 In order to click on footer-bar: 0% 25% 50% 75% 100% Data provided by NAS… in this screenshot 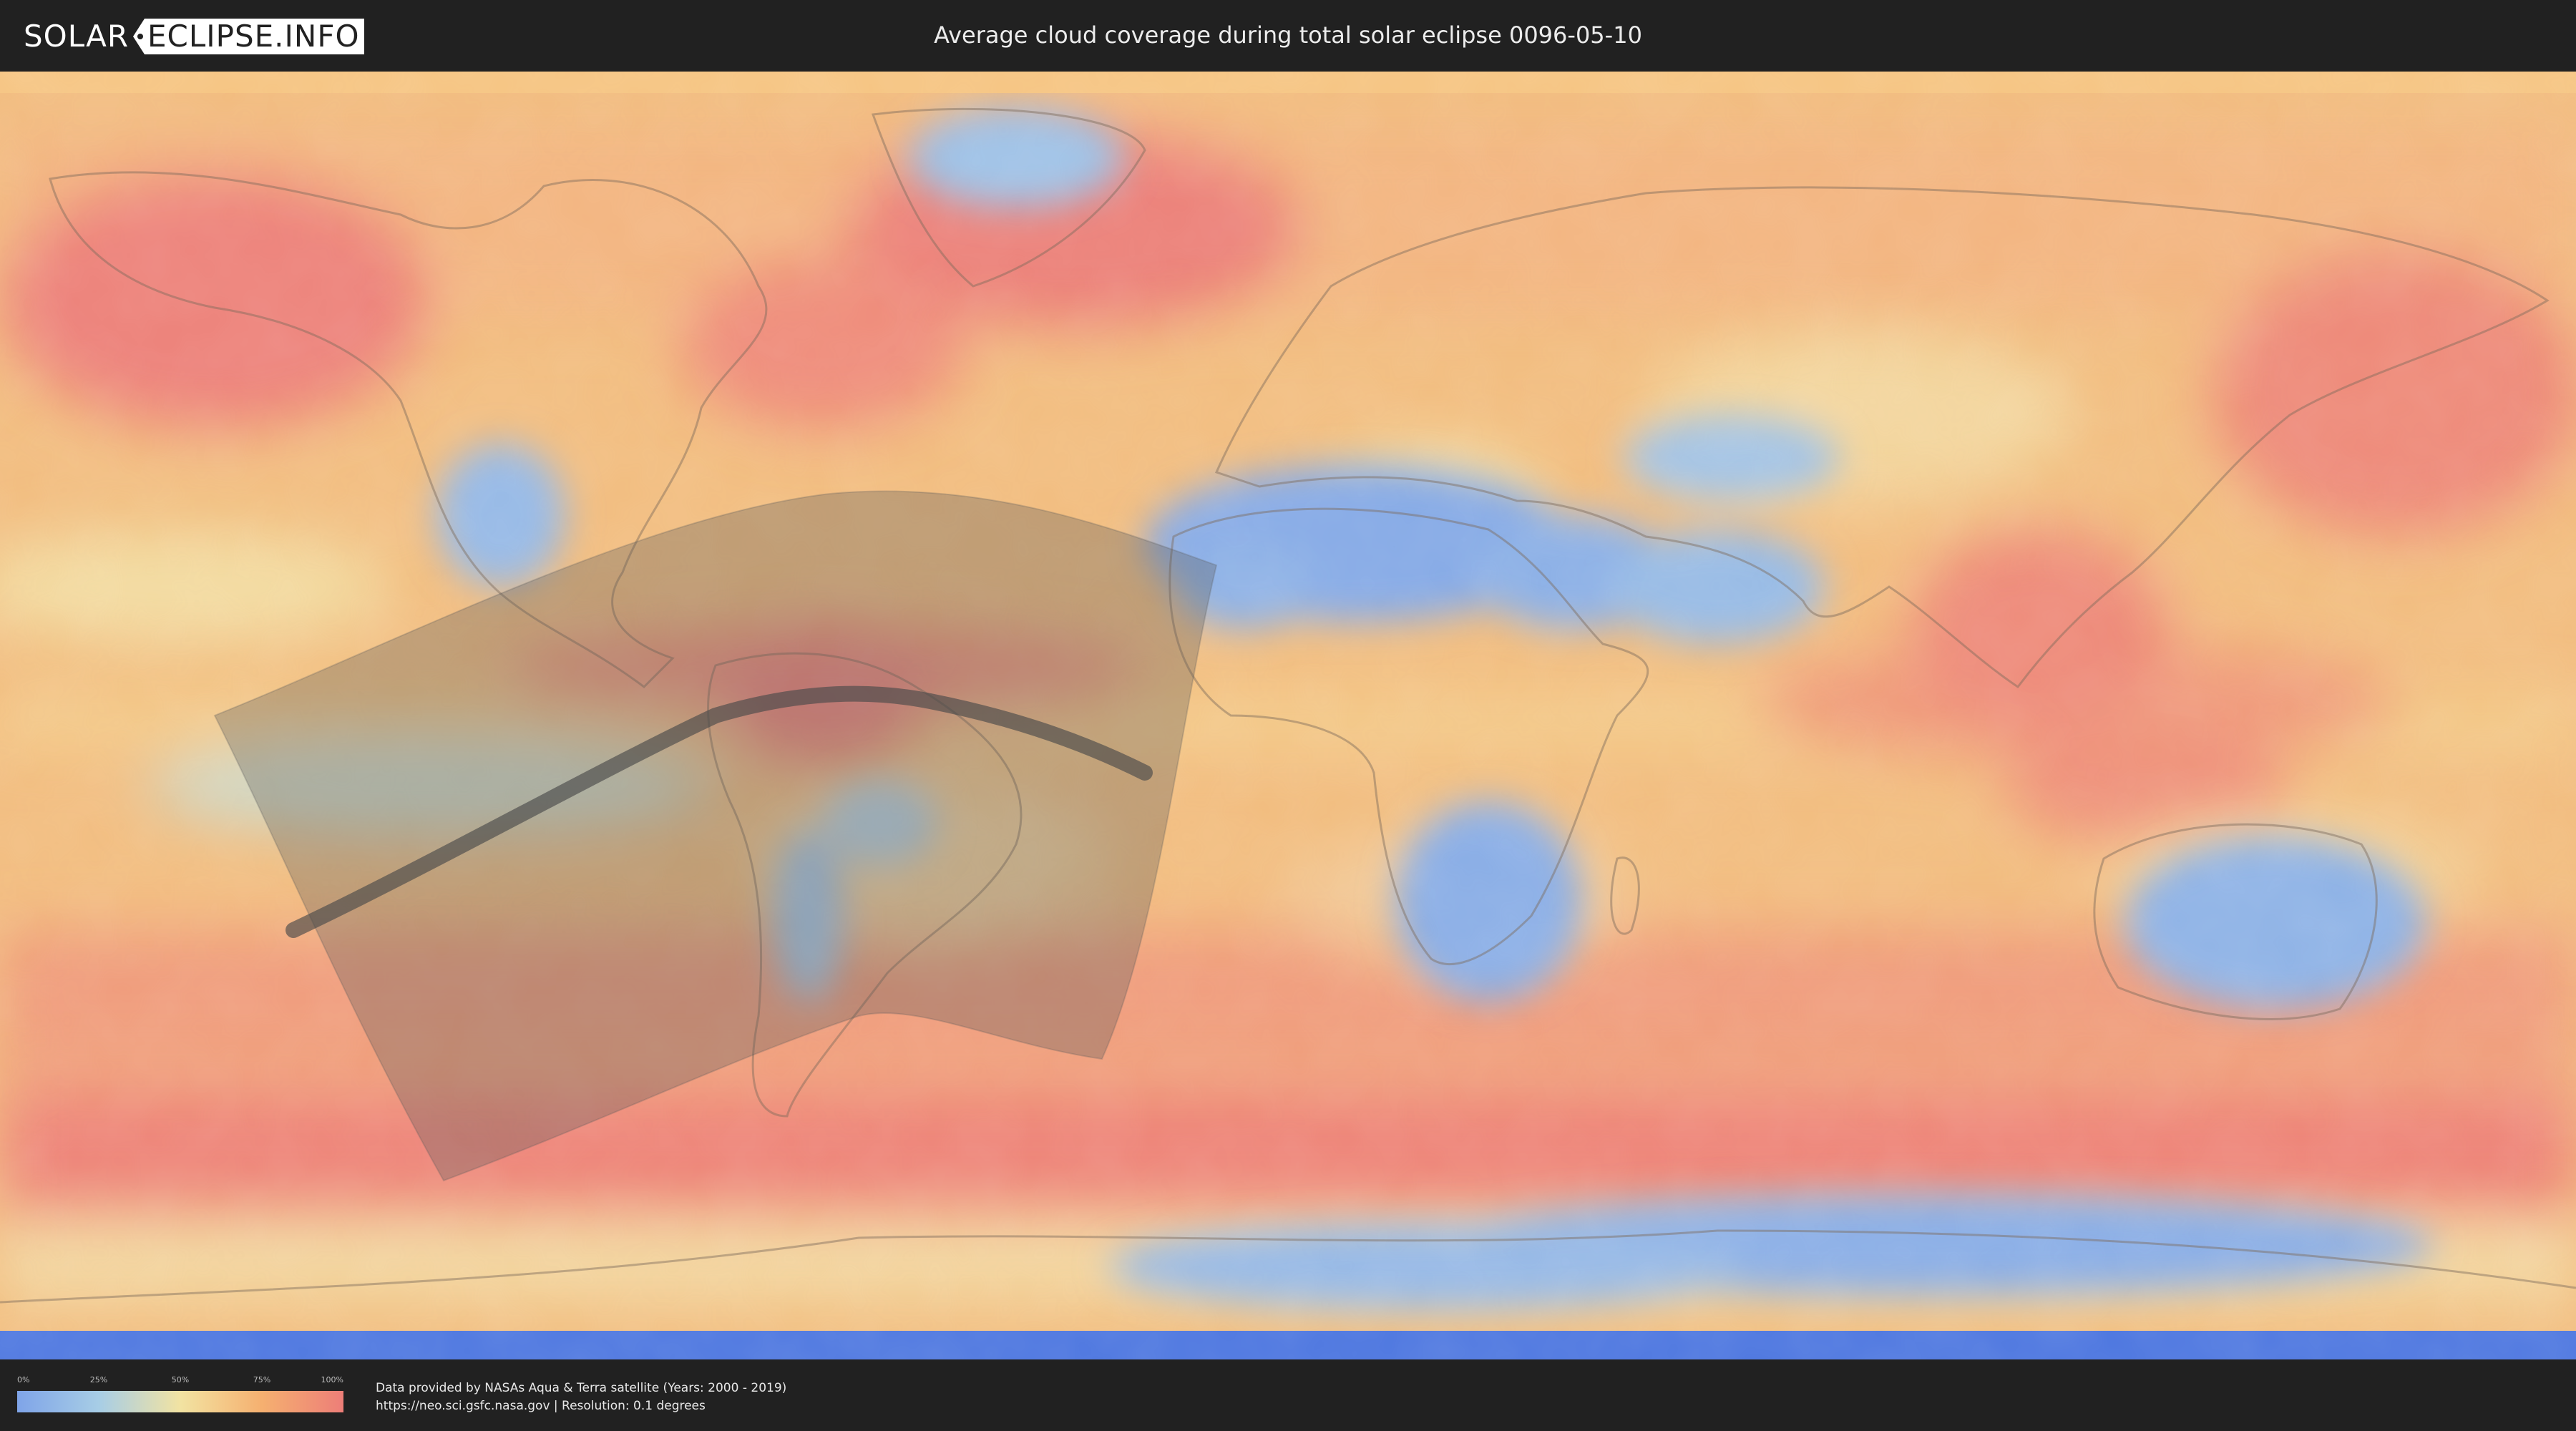, I will do `click(1288, 1395)`.